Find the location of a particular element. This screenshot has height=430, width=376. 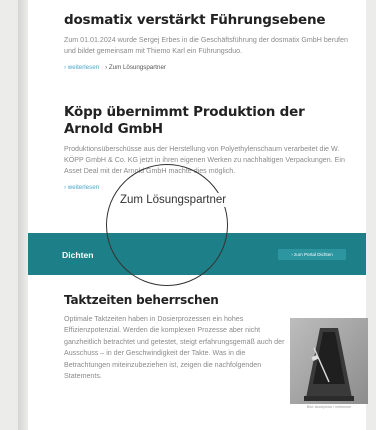

feature-headline: Taktzeiten beherrschen is located at coordinates (175, 300).